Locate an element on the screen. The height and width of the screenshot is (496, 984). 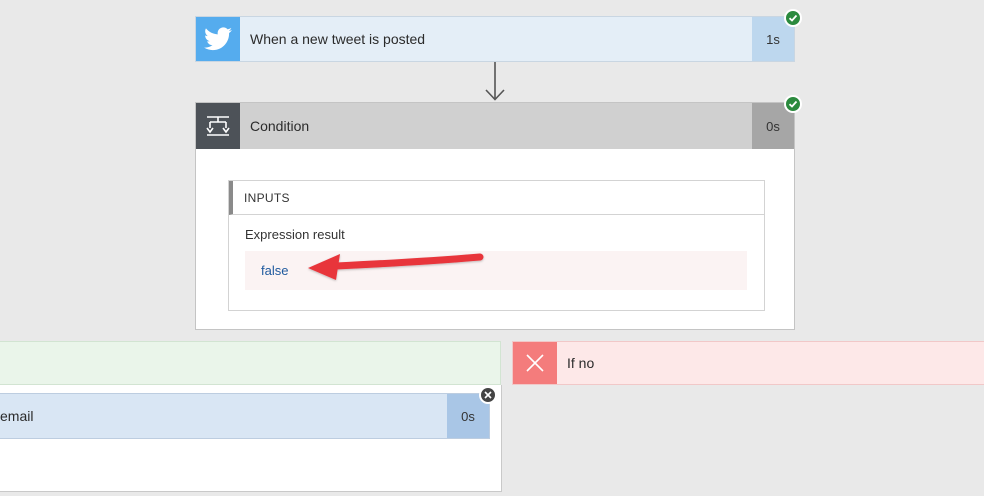
trigger-label: When a new tweet is posted is located at coordinates (338, 39).